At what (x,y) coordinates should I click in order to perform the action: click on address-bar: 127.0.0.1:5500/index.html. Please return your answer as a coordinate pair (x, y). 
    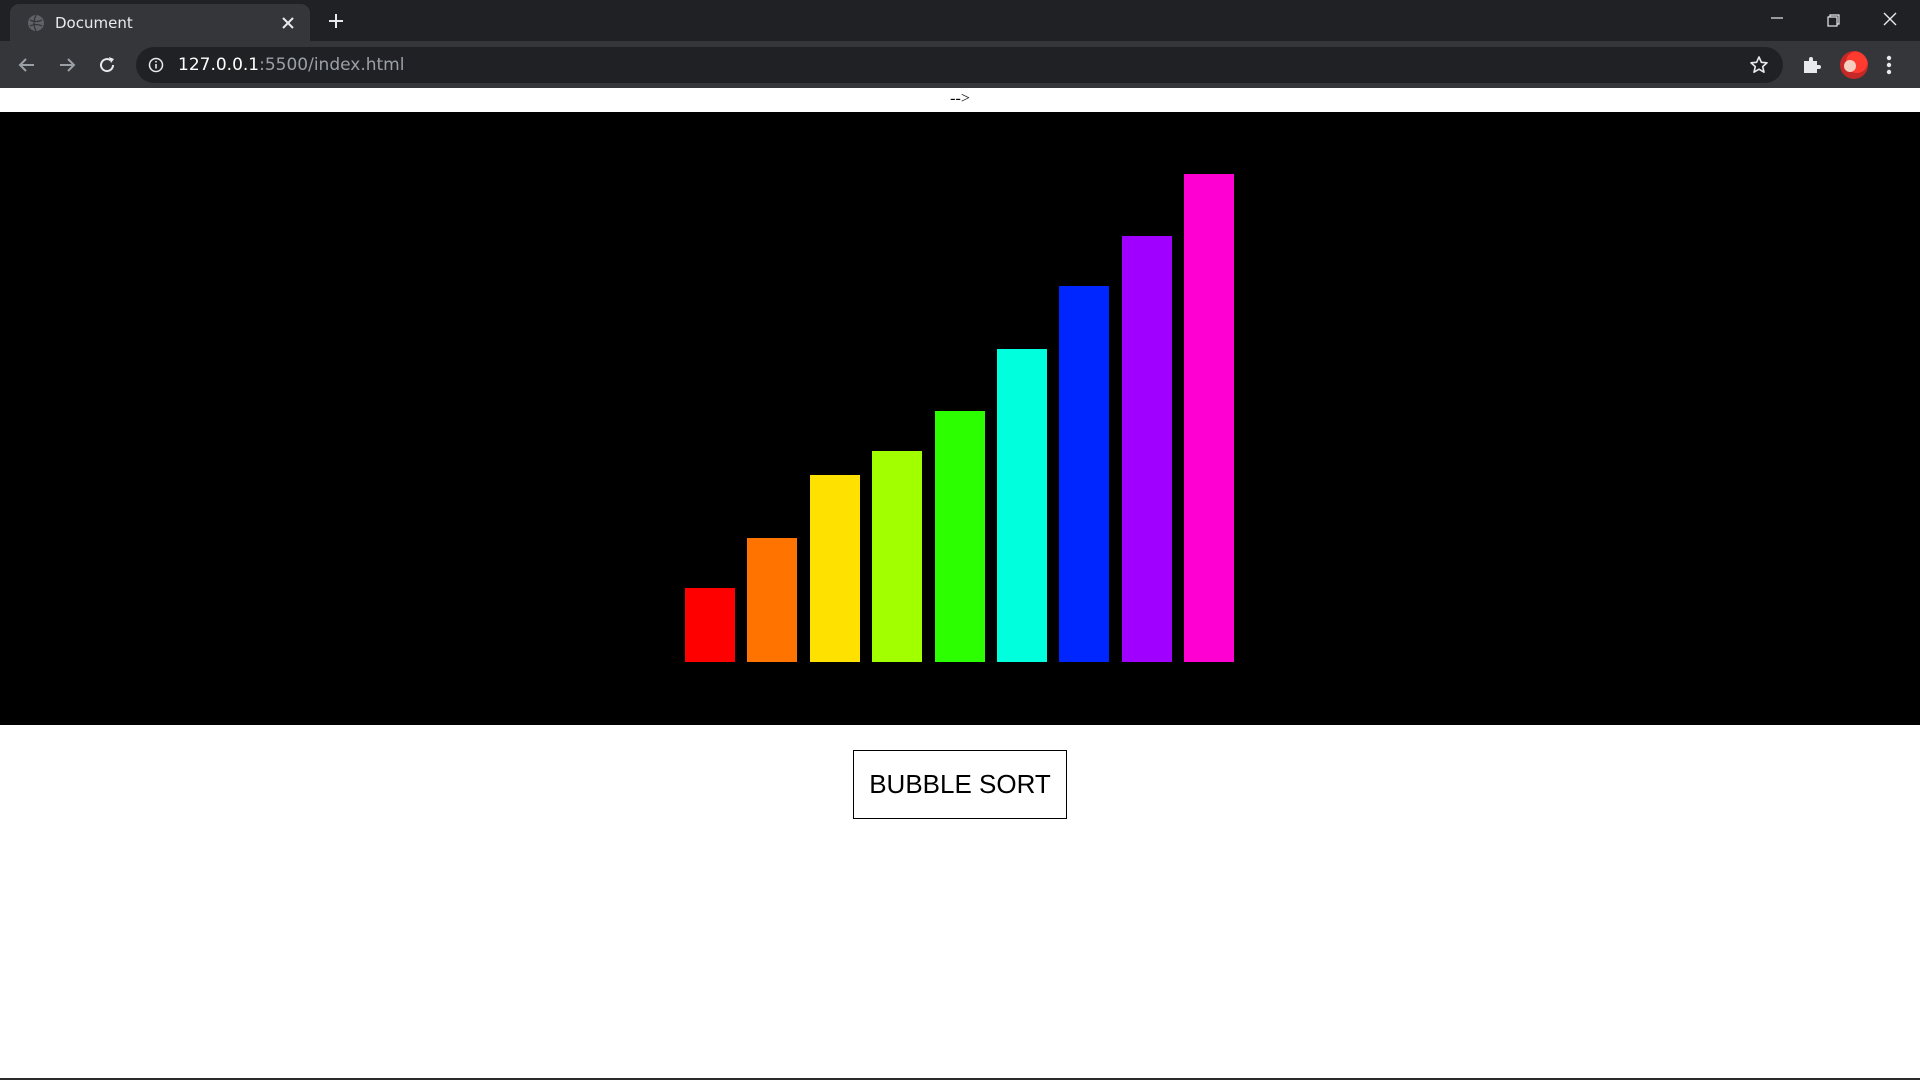
    Looking at the image, I should click on (959, 65).